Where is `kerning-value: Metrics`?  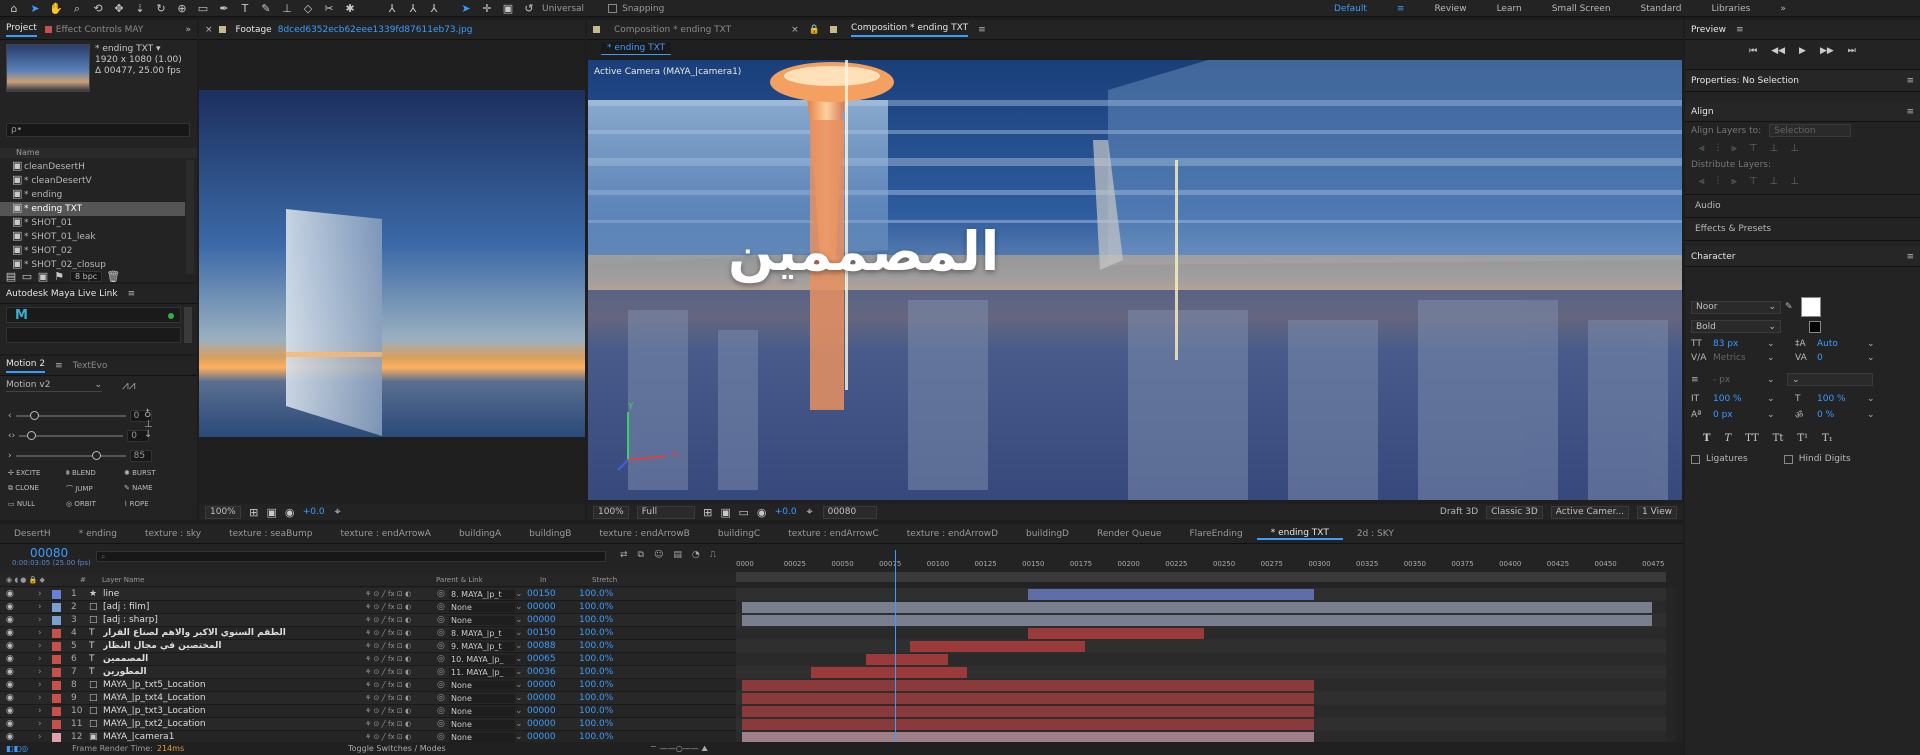
kerning-value: Metrics is located at coordinates (1738, 358).